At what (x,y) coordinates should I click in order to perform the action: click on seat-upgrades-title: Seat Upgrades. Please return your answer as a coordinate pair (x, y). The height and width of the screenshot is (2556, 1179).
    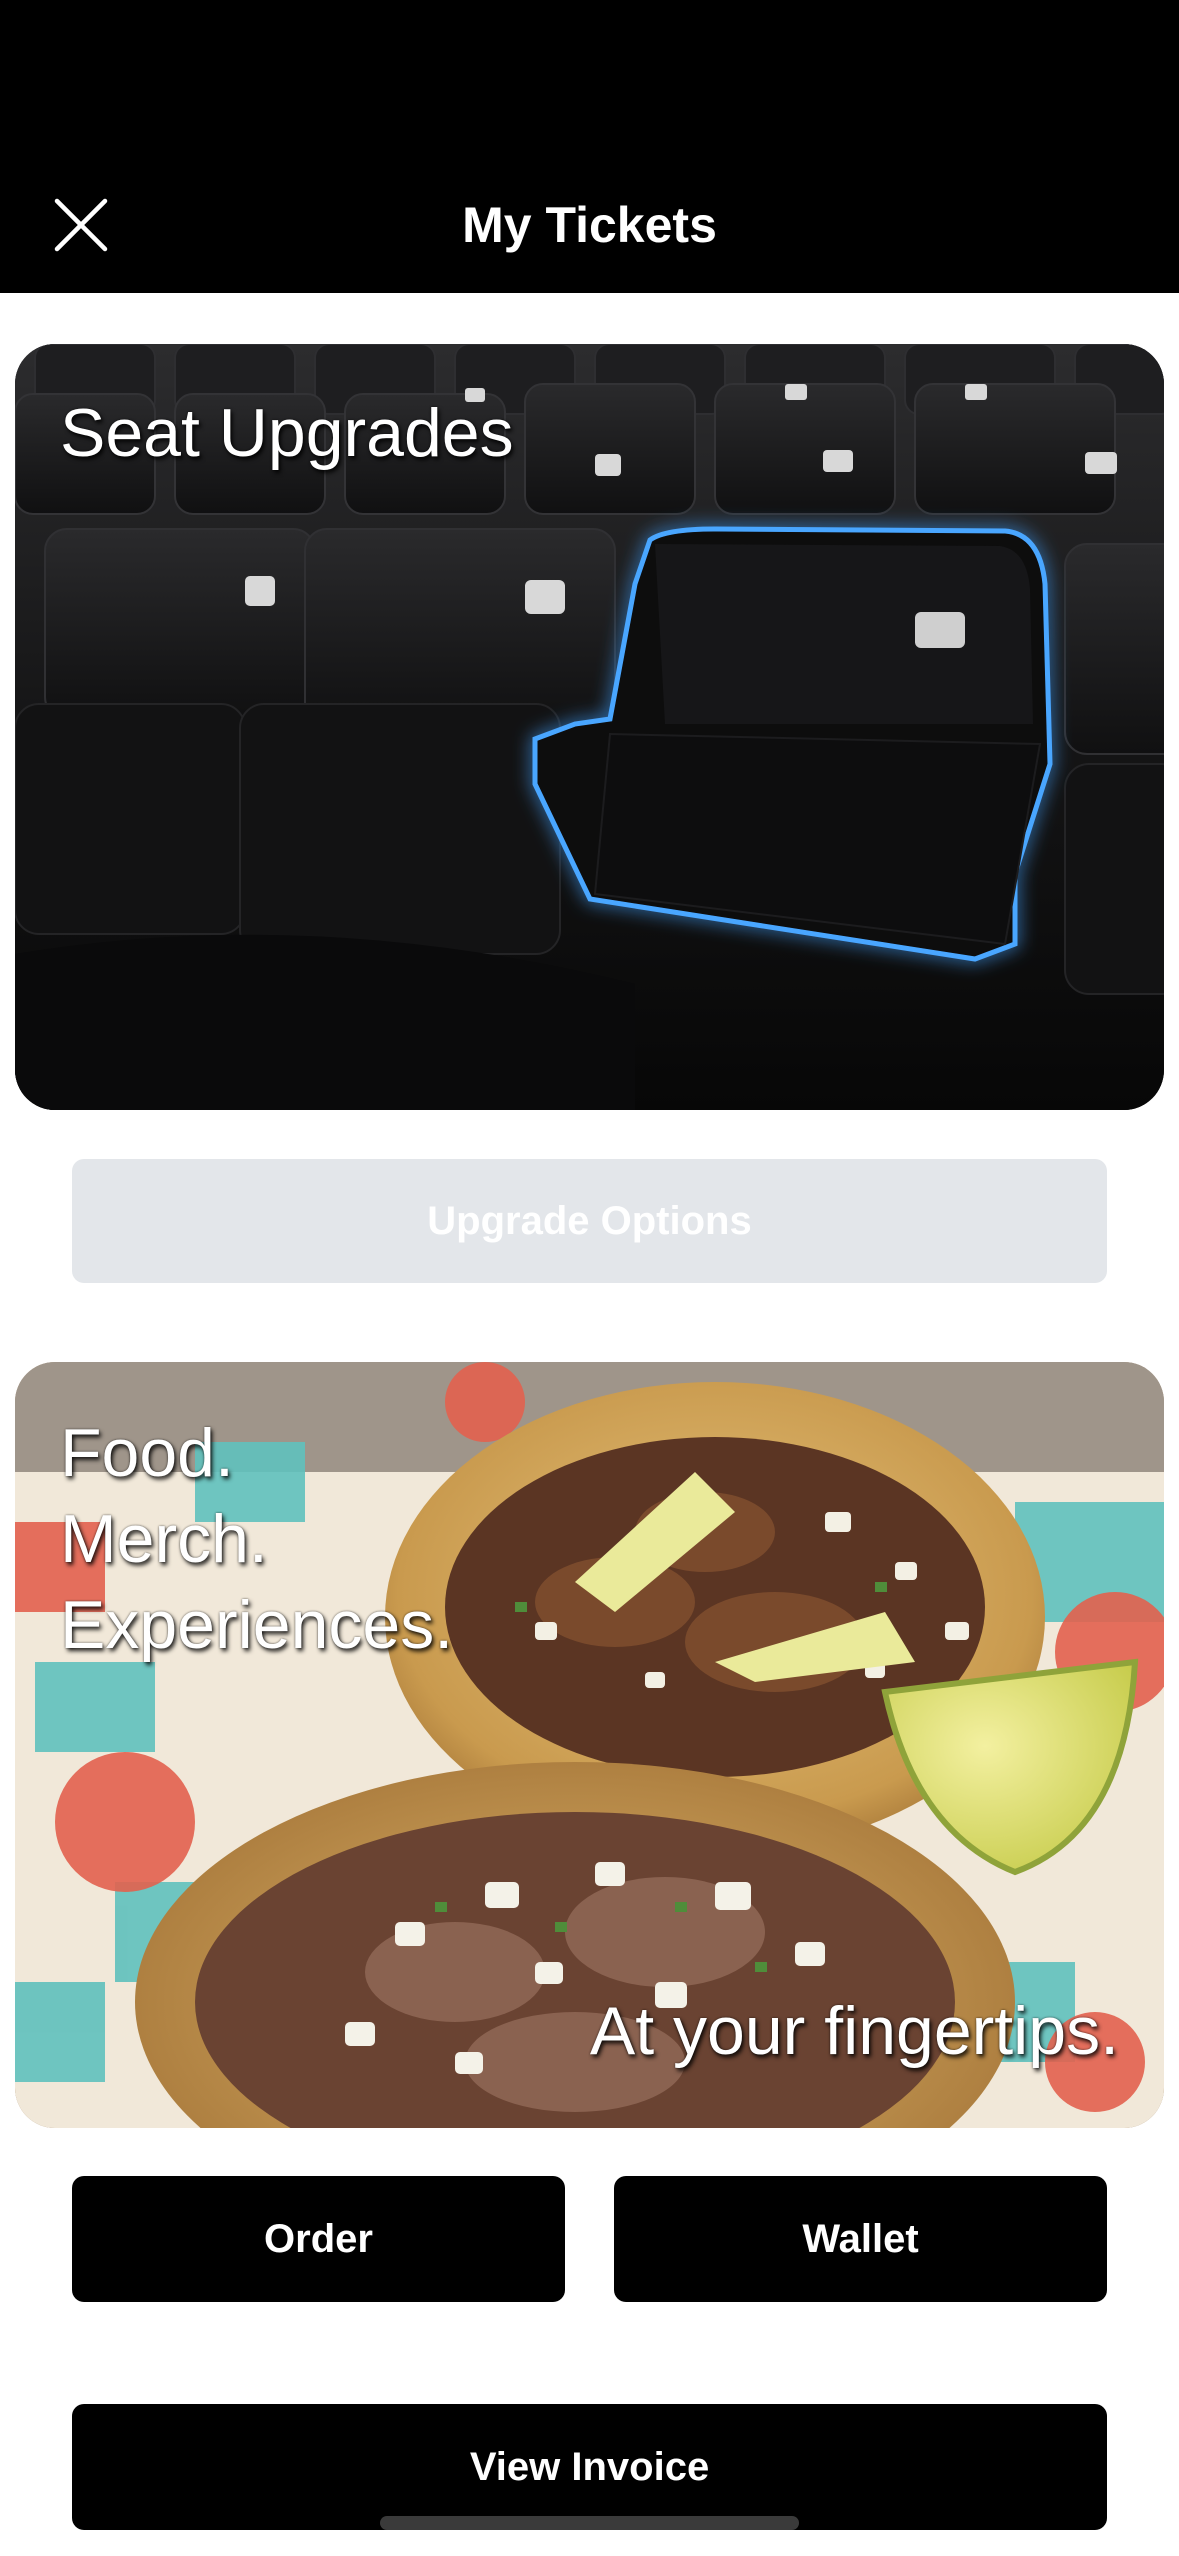
    Looking at the image, I should click on (287, 433).